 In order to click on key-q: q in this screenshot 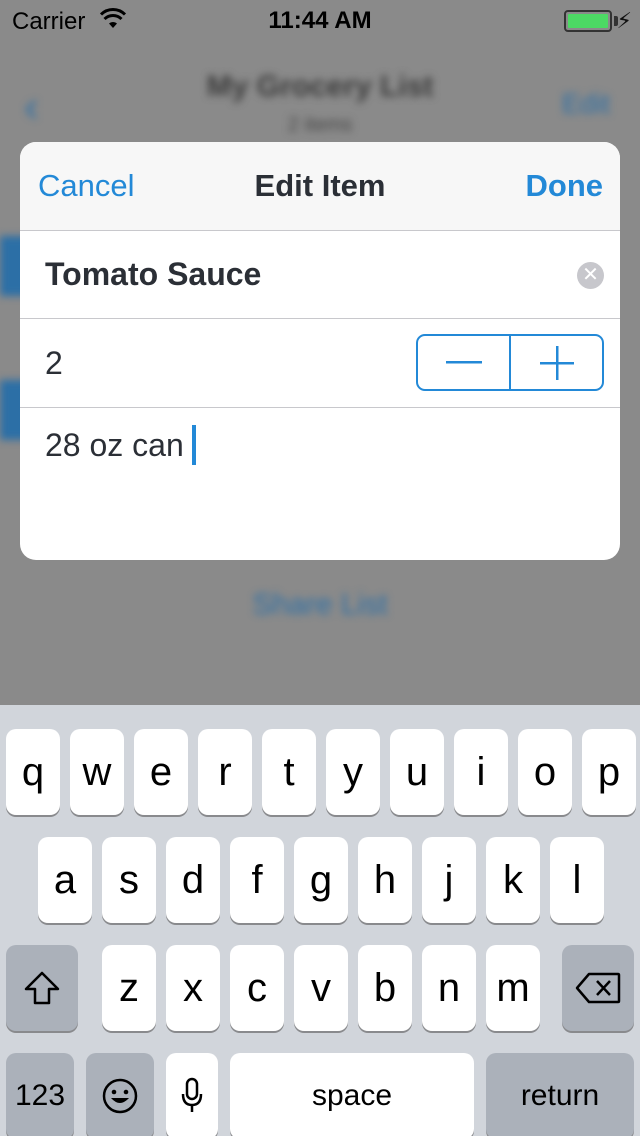, I will do `click(33, 772)`.